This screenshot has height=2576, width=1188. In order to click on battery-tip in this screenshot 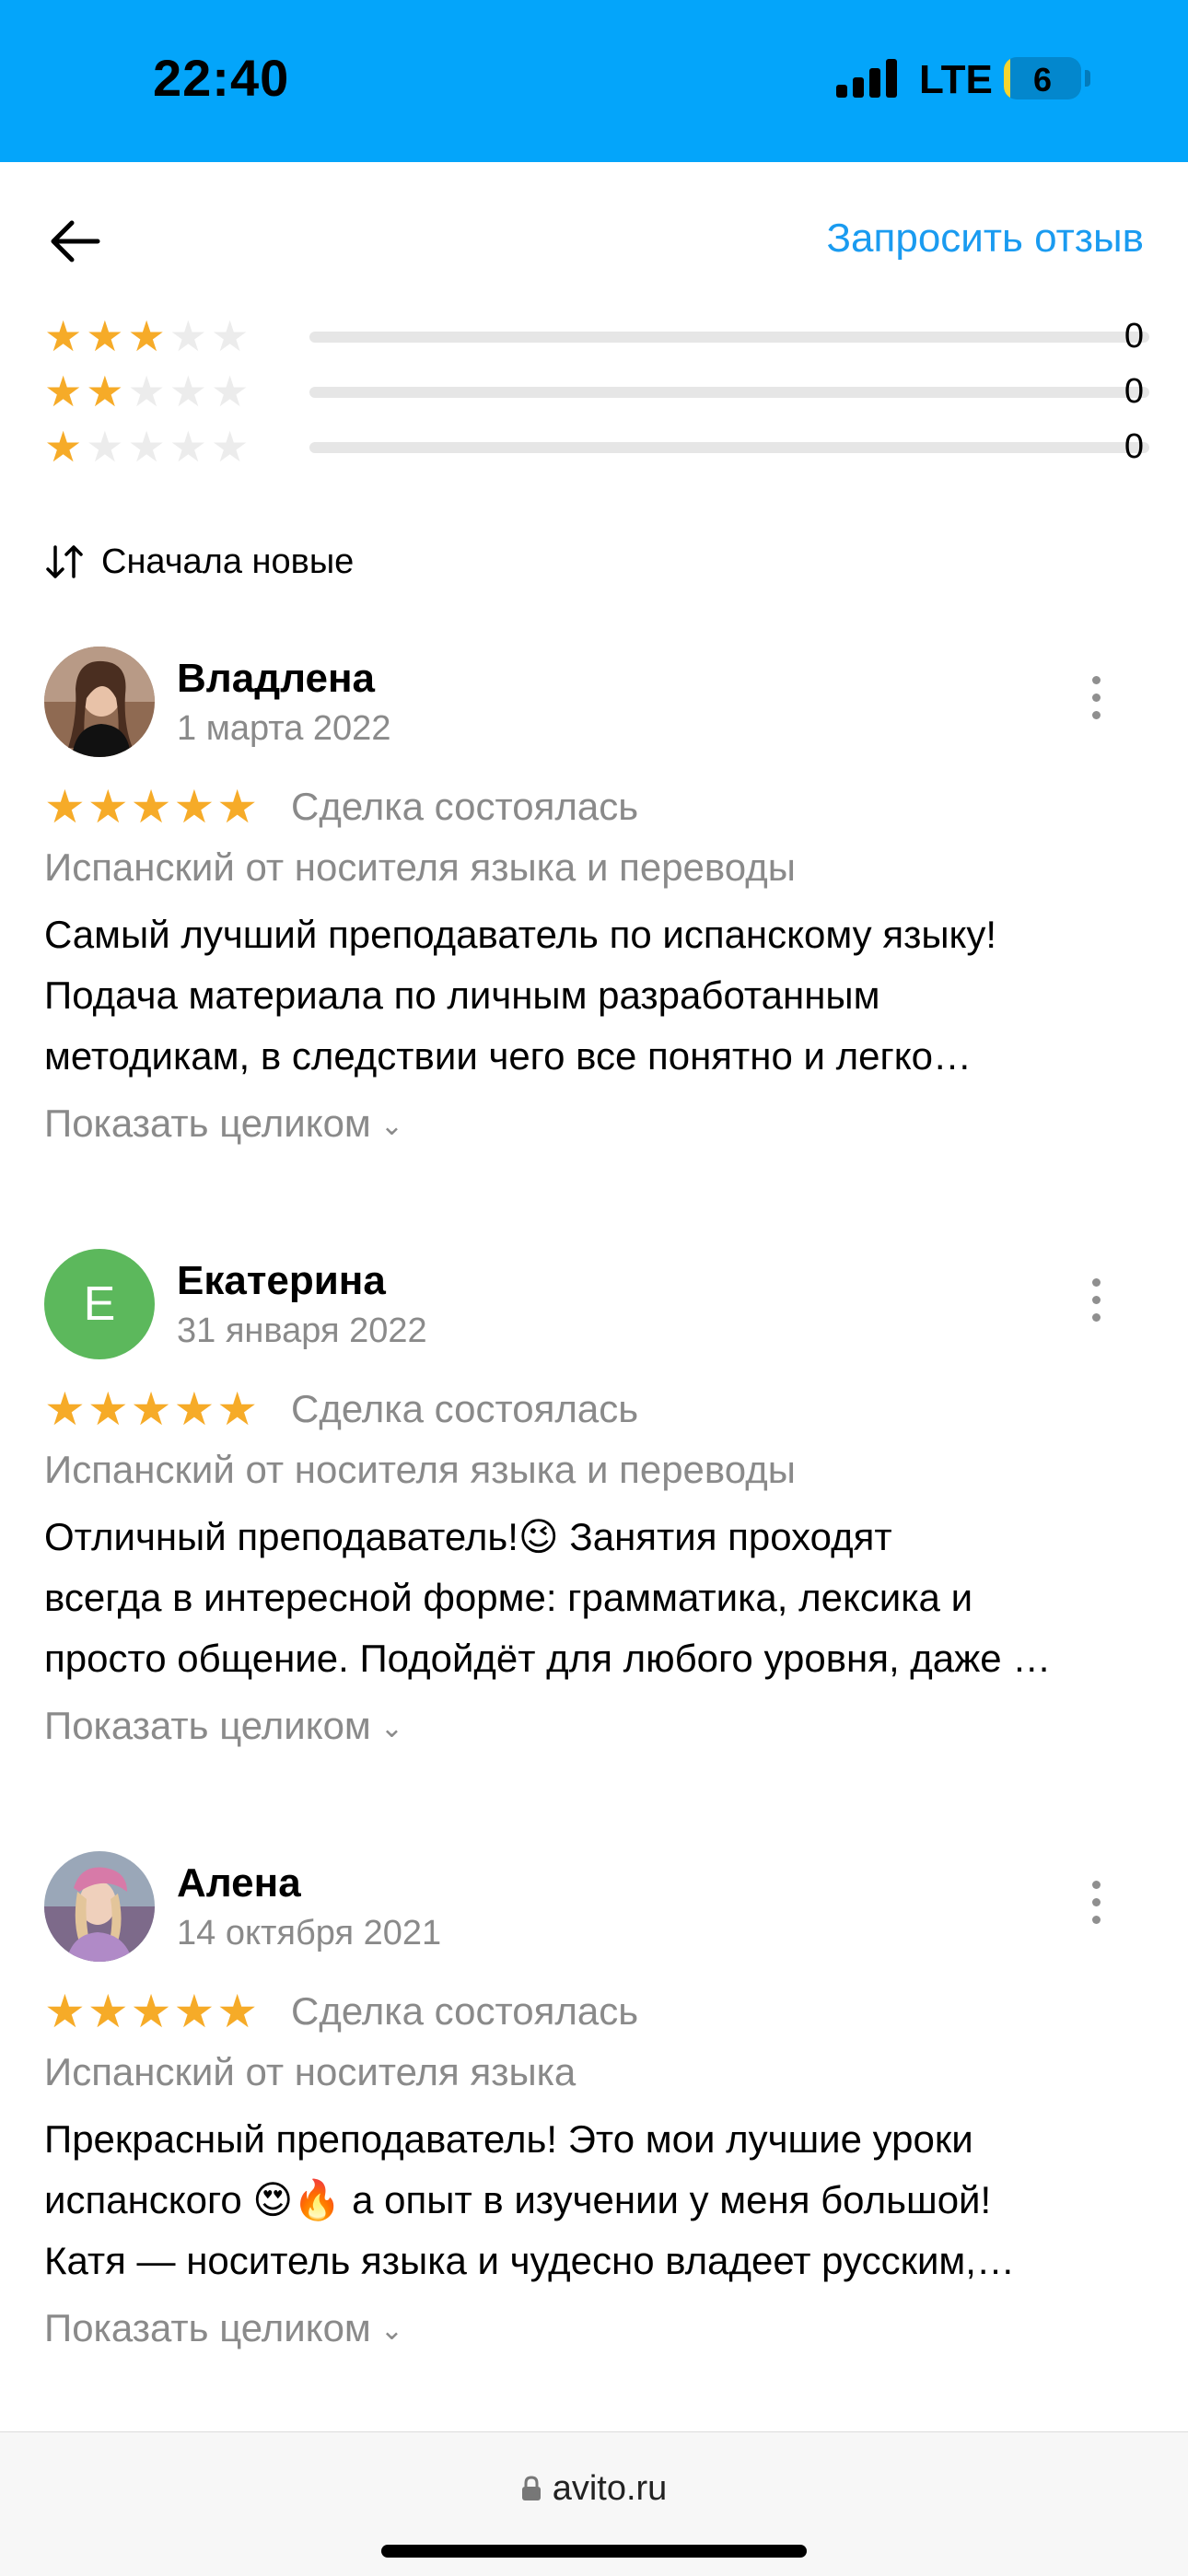, I will do `click(1087, 78)`.